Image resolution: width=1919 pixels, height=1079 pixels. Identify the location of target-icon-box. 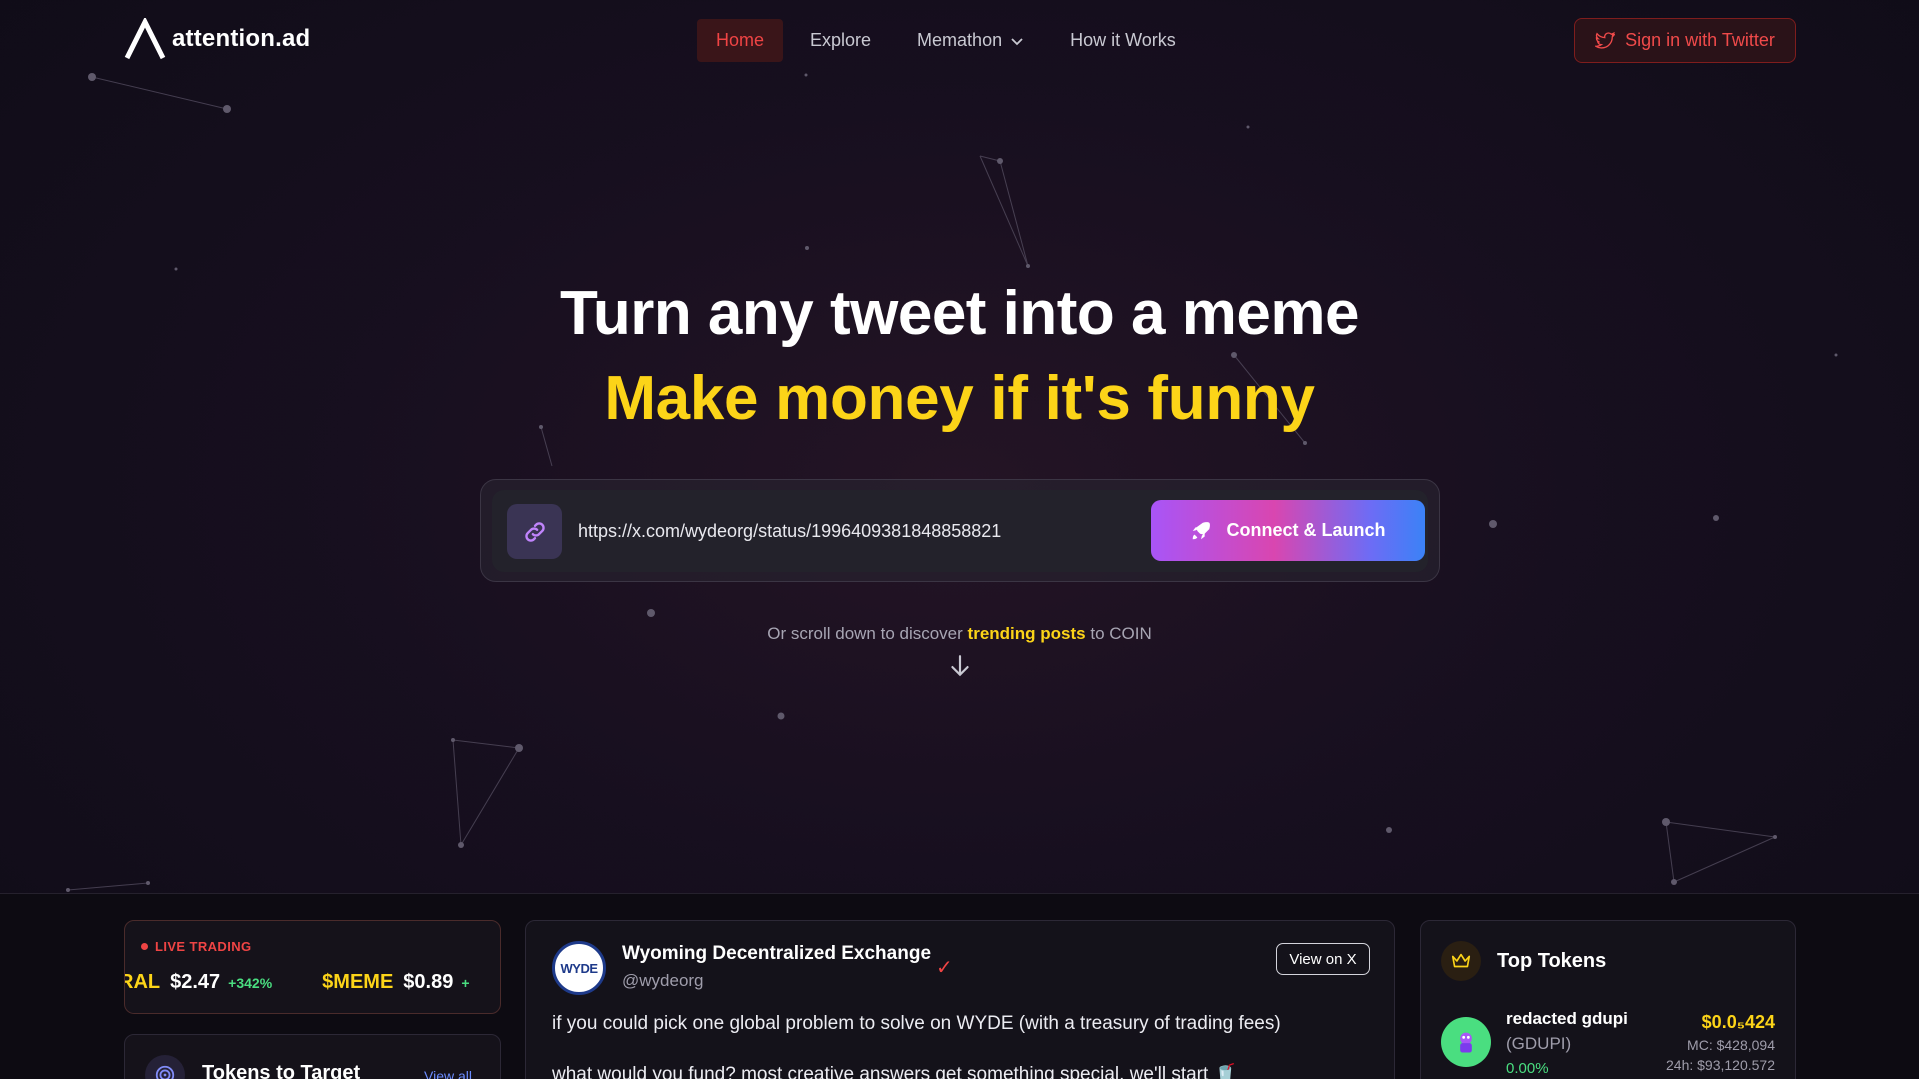
(165, 1067).